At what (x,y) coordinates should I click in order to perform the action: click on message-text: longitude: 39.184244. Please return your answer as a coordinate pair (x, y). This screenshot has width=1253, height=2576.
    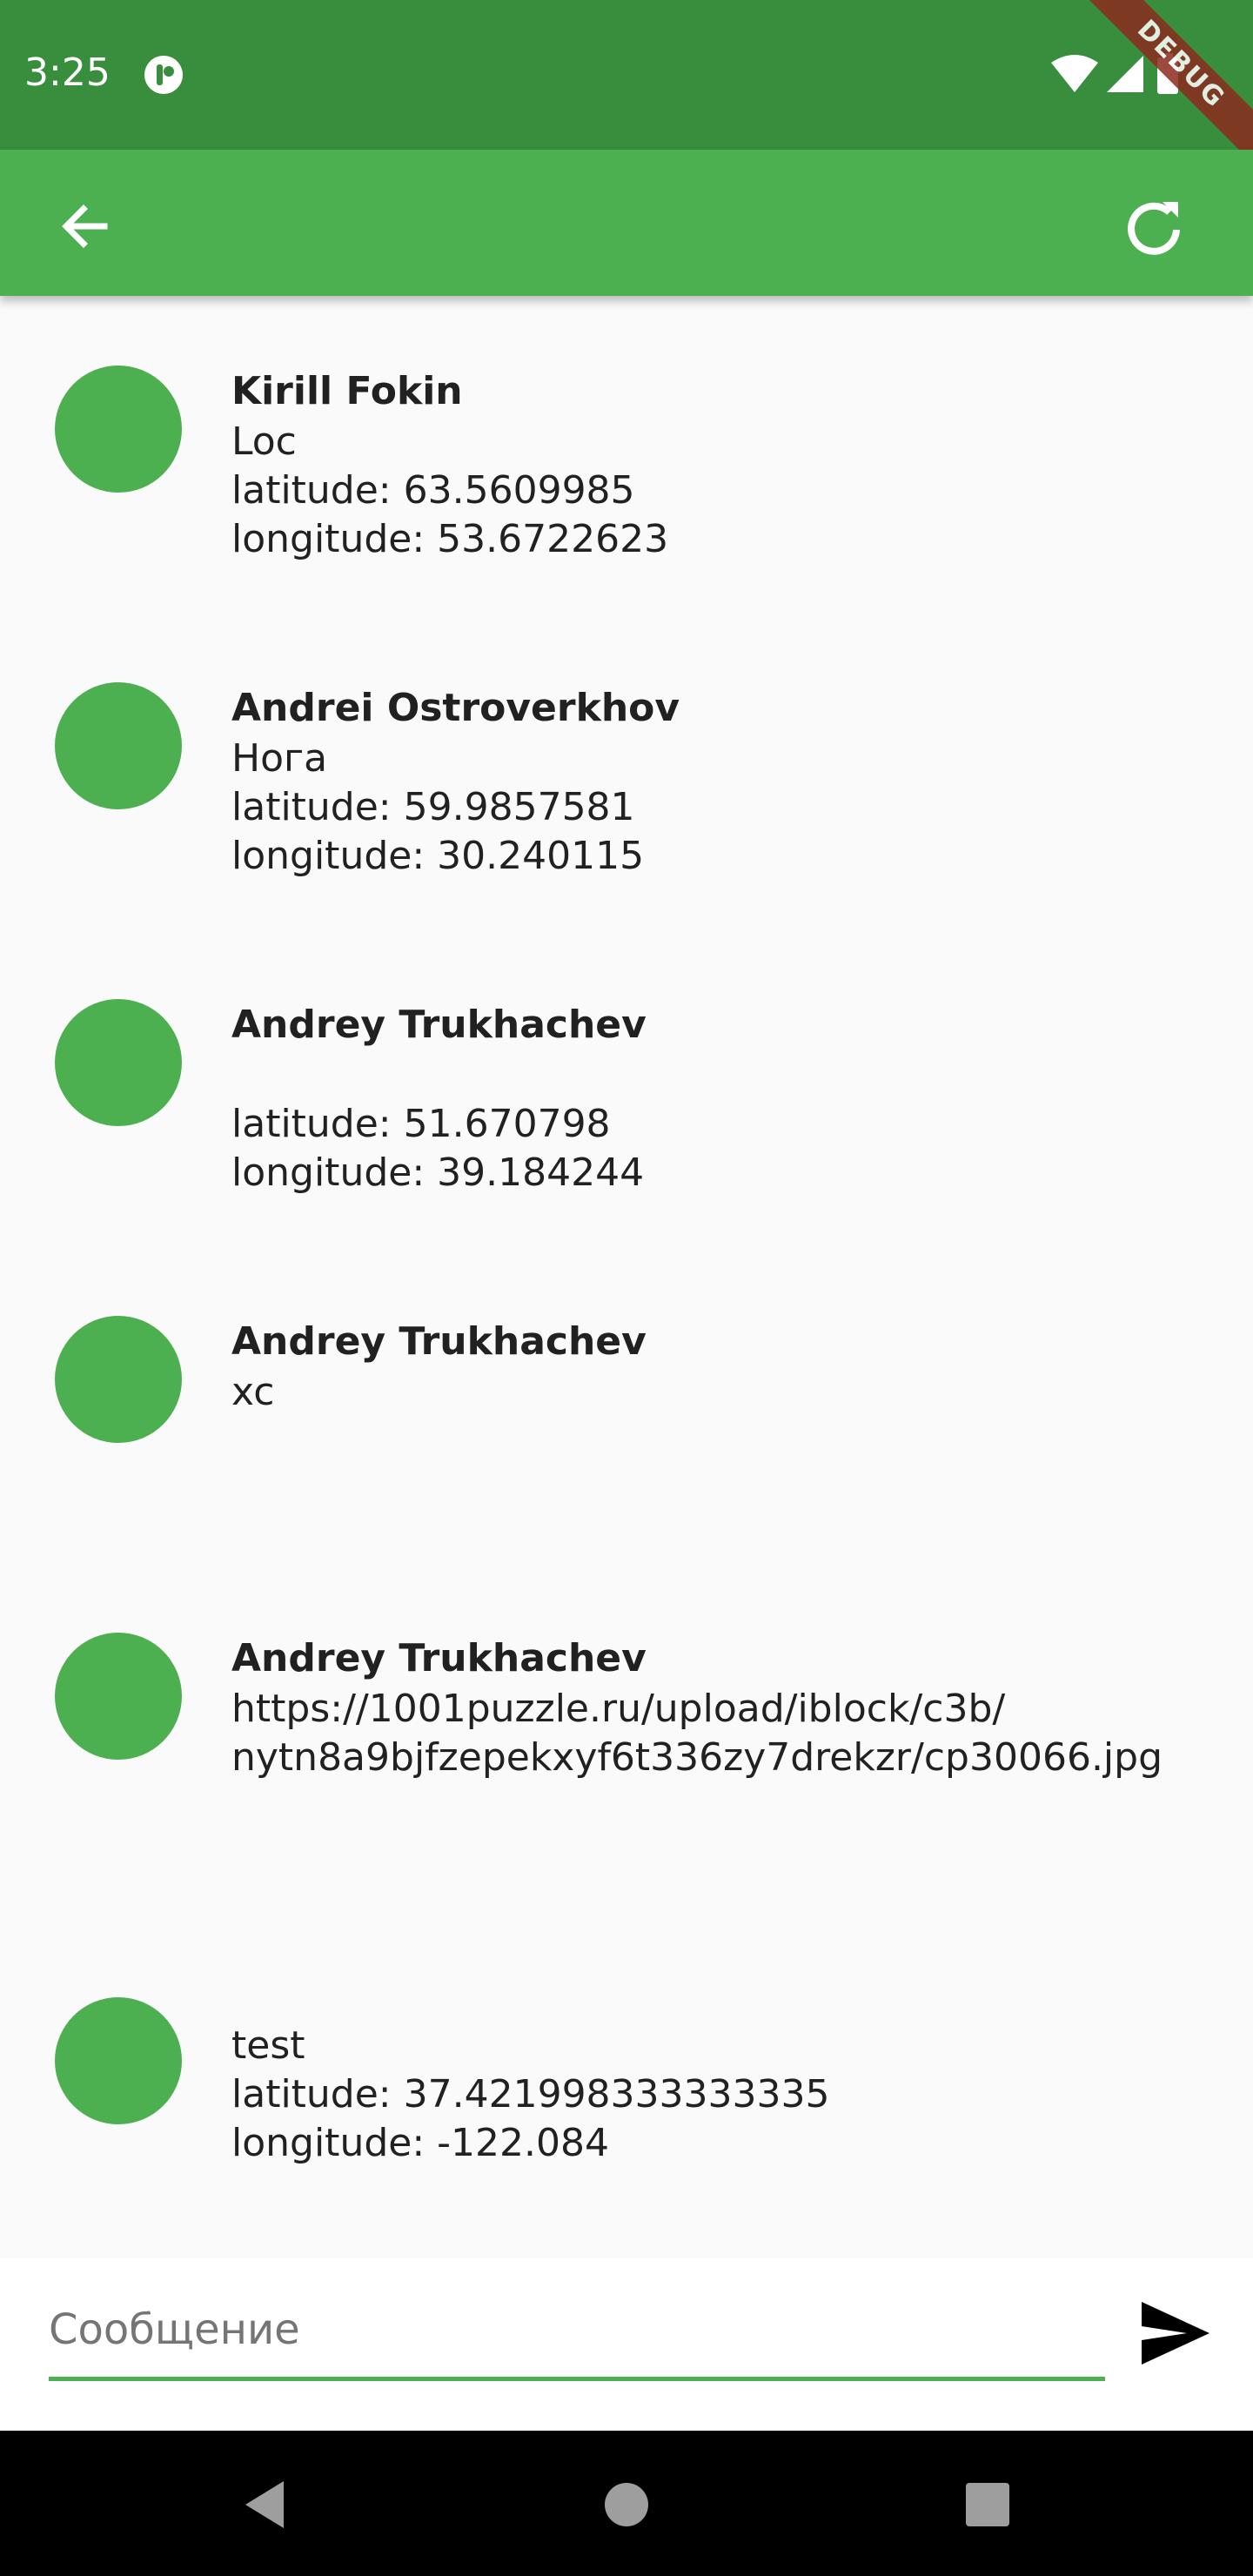
    Looking at the image, I should click on (438, 1172).